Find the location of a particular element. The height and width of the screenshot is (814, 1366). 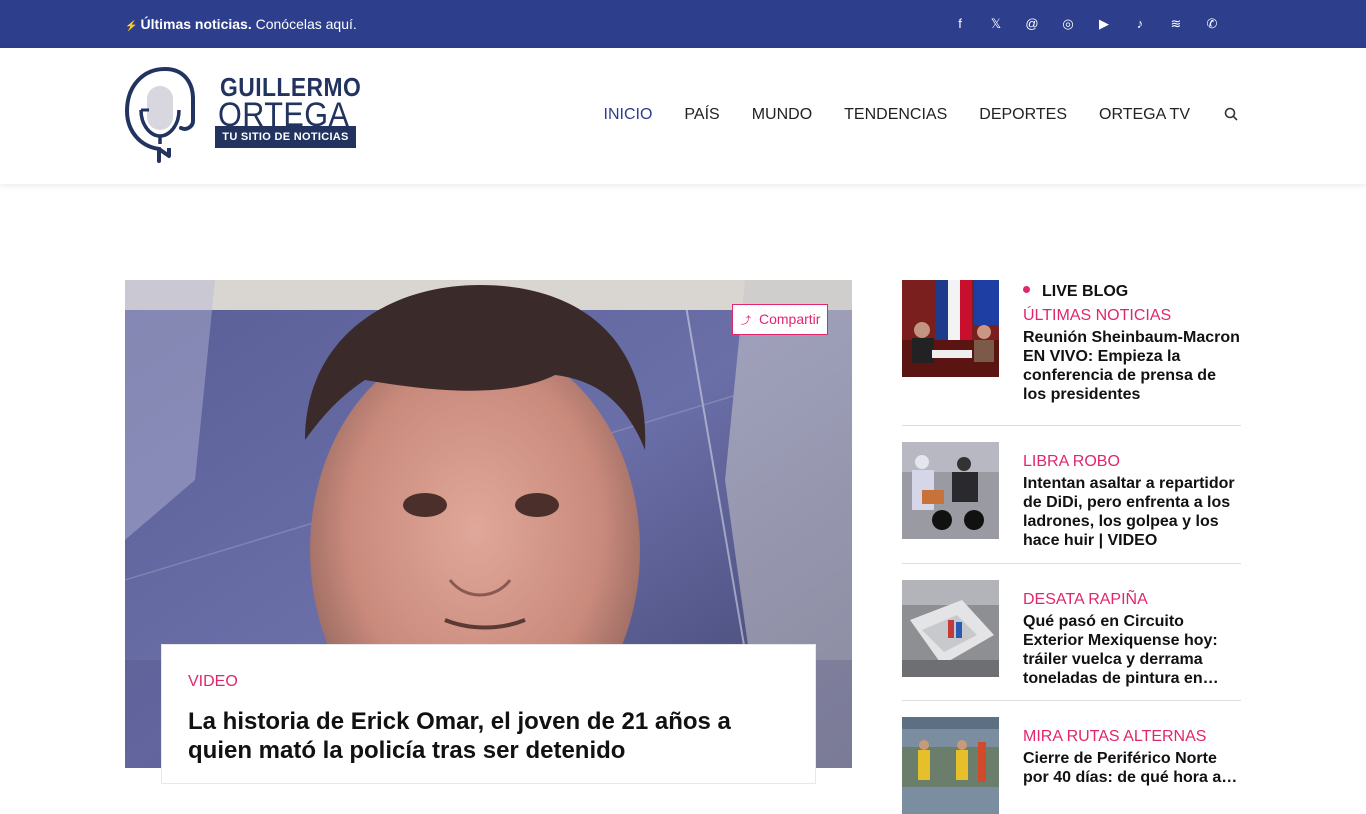

youtube-icon: ▶ is located at coordinates (1104, 24).